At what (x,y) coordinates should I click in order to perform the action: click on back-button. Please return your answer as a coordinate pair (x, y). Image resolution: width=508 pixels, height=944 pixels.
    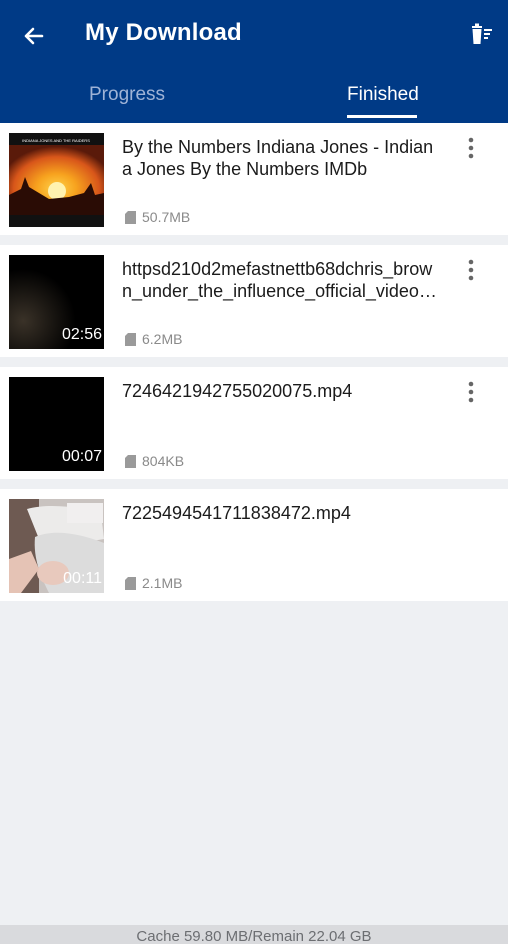
    Looking at the image, I should click on (34, 36).